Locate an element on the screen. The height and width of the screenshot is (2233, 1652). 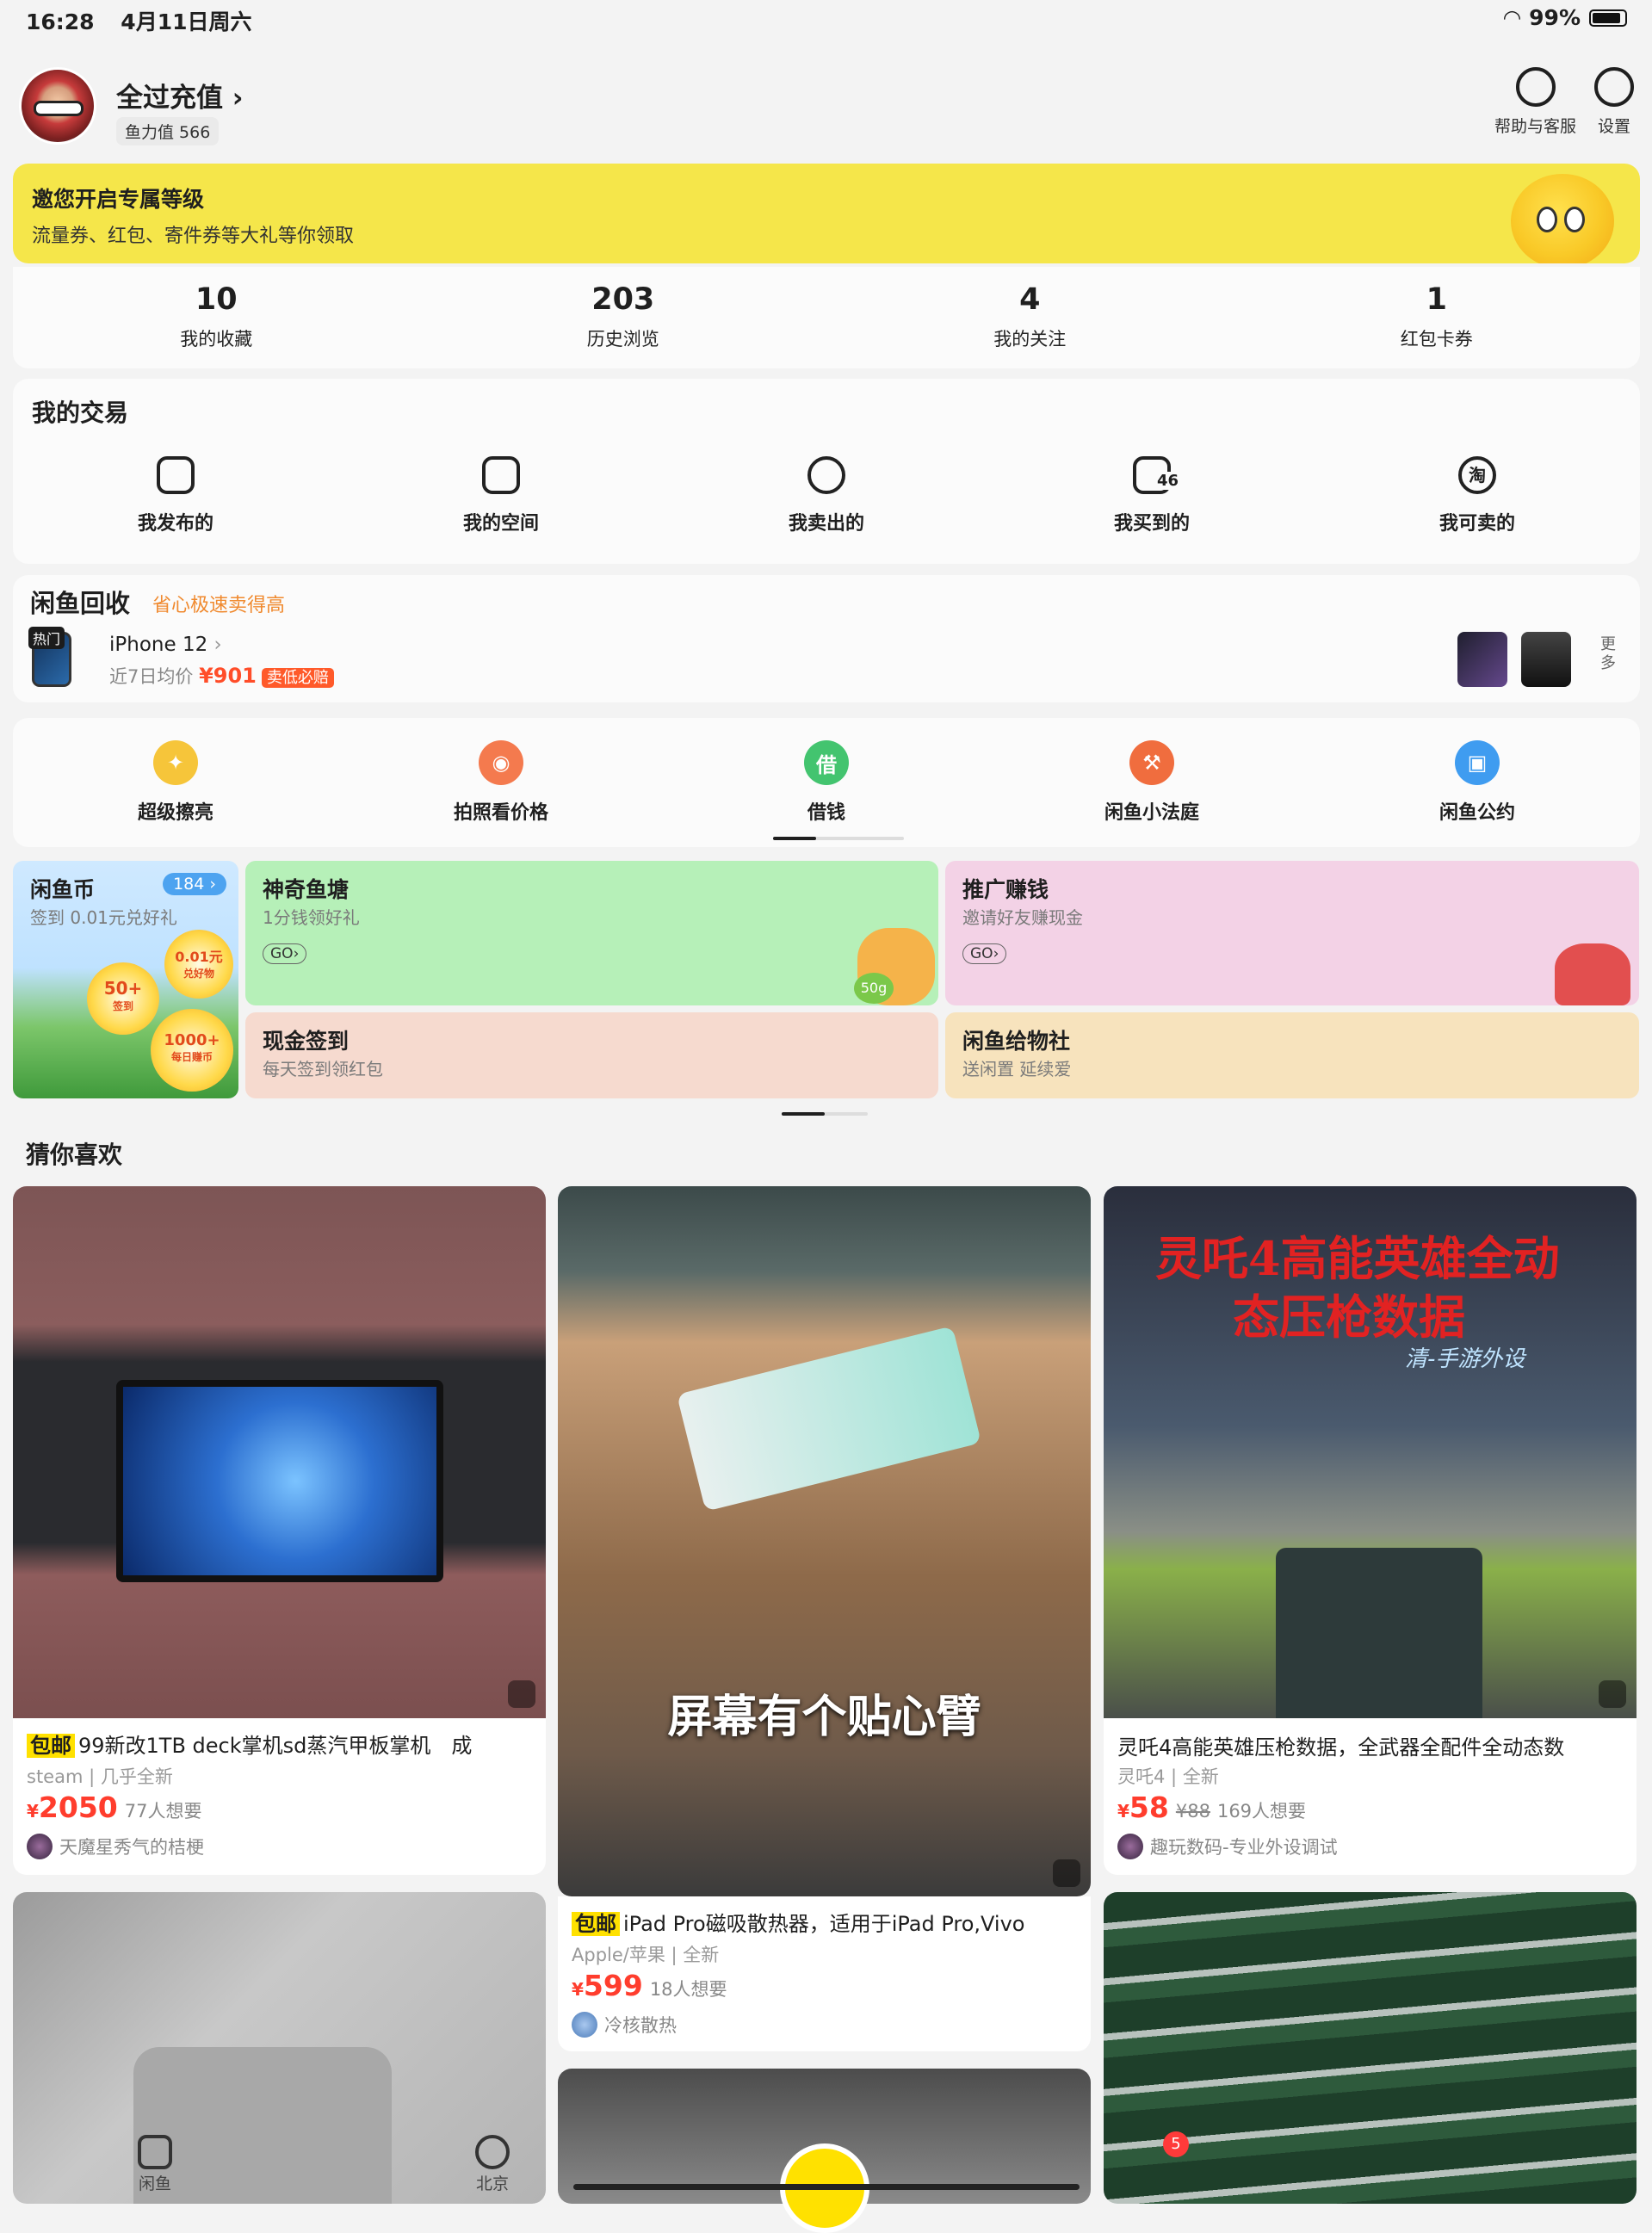
trade-space: 我的空间 is located at coordinates (501, 495).